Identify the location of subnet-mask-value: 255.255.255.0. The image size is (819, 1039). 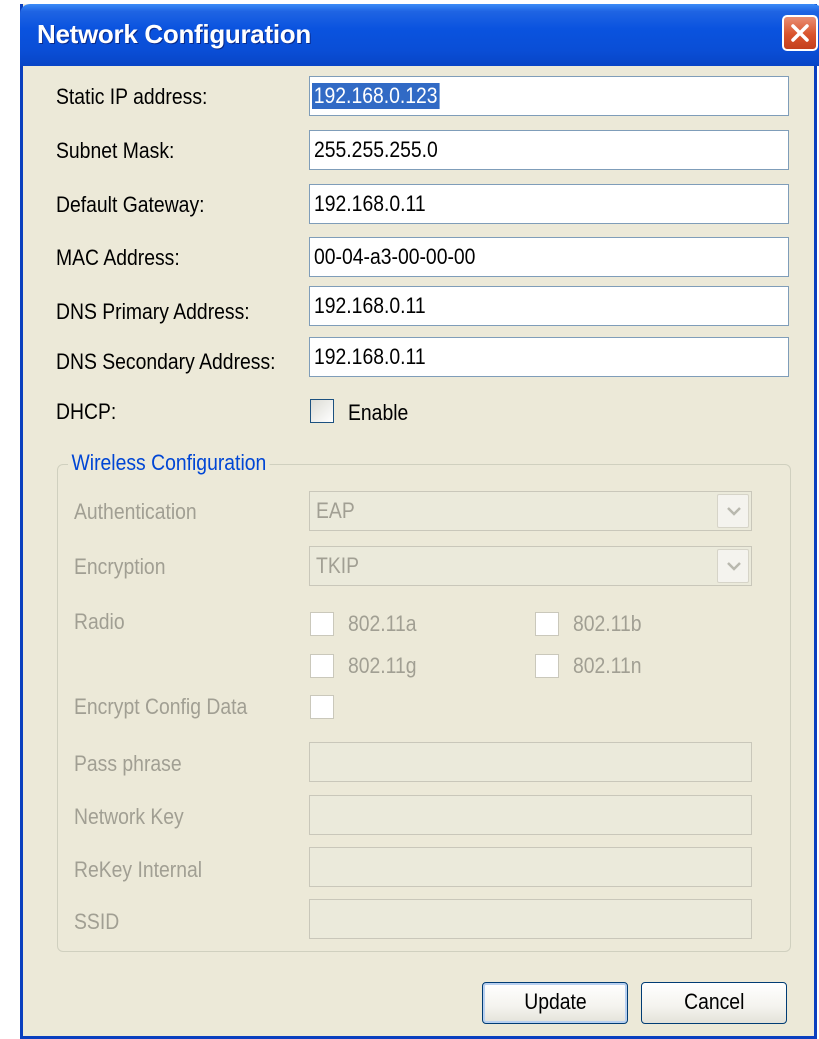
(376, 149).